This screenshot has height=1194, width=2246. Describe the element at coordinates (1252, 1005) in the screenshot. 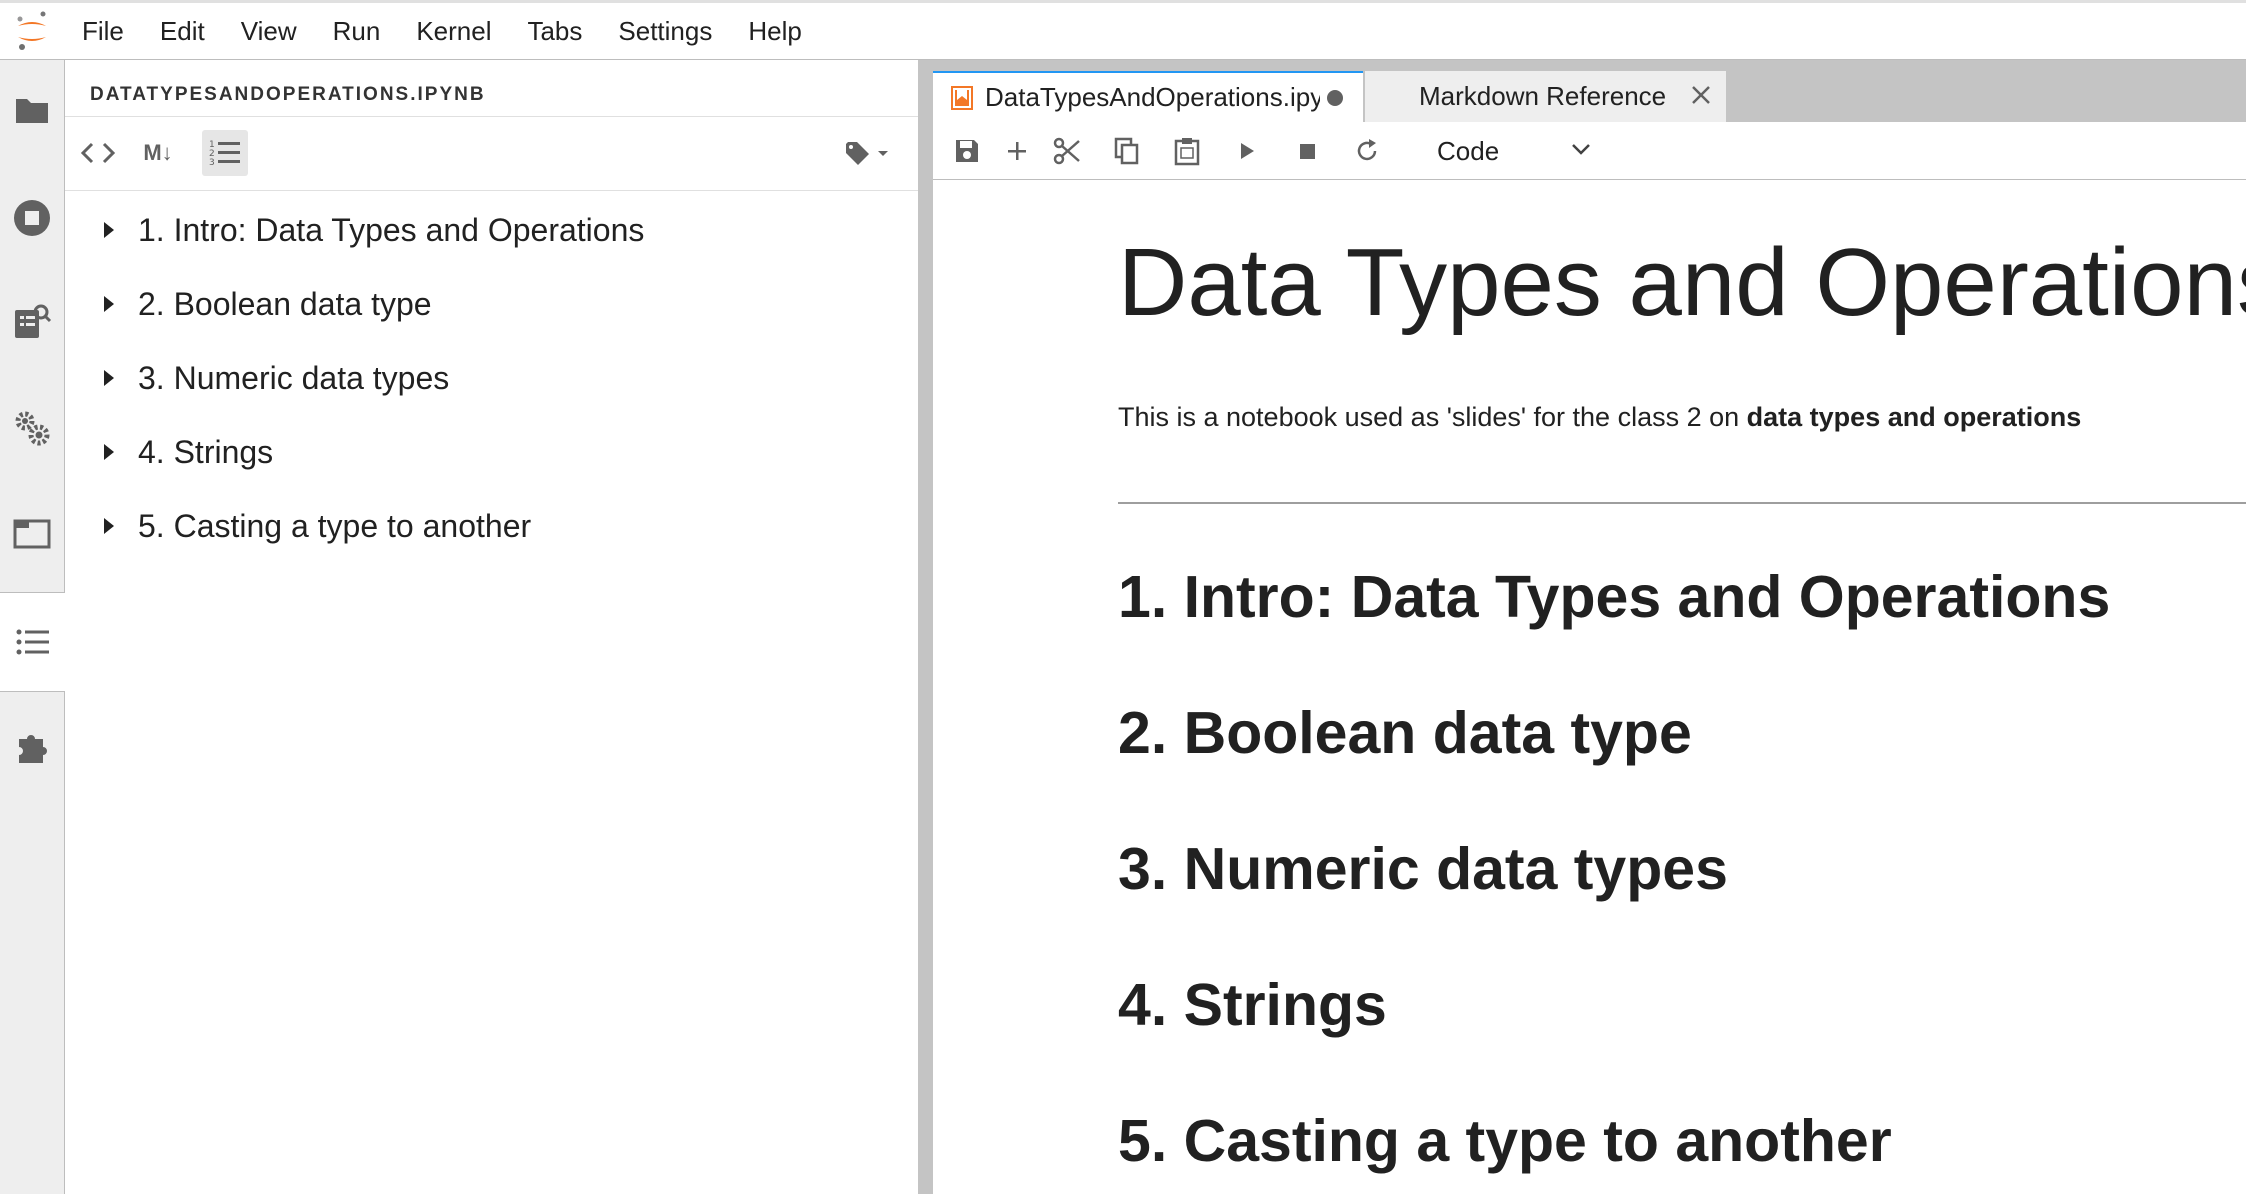

I see `section-heading: 4. Strings` at that location.